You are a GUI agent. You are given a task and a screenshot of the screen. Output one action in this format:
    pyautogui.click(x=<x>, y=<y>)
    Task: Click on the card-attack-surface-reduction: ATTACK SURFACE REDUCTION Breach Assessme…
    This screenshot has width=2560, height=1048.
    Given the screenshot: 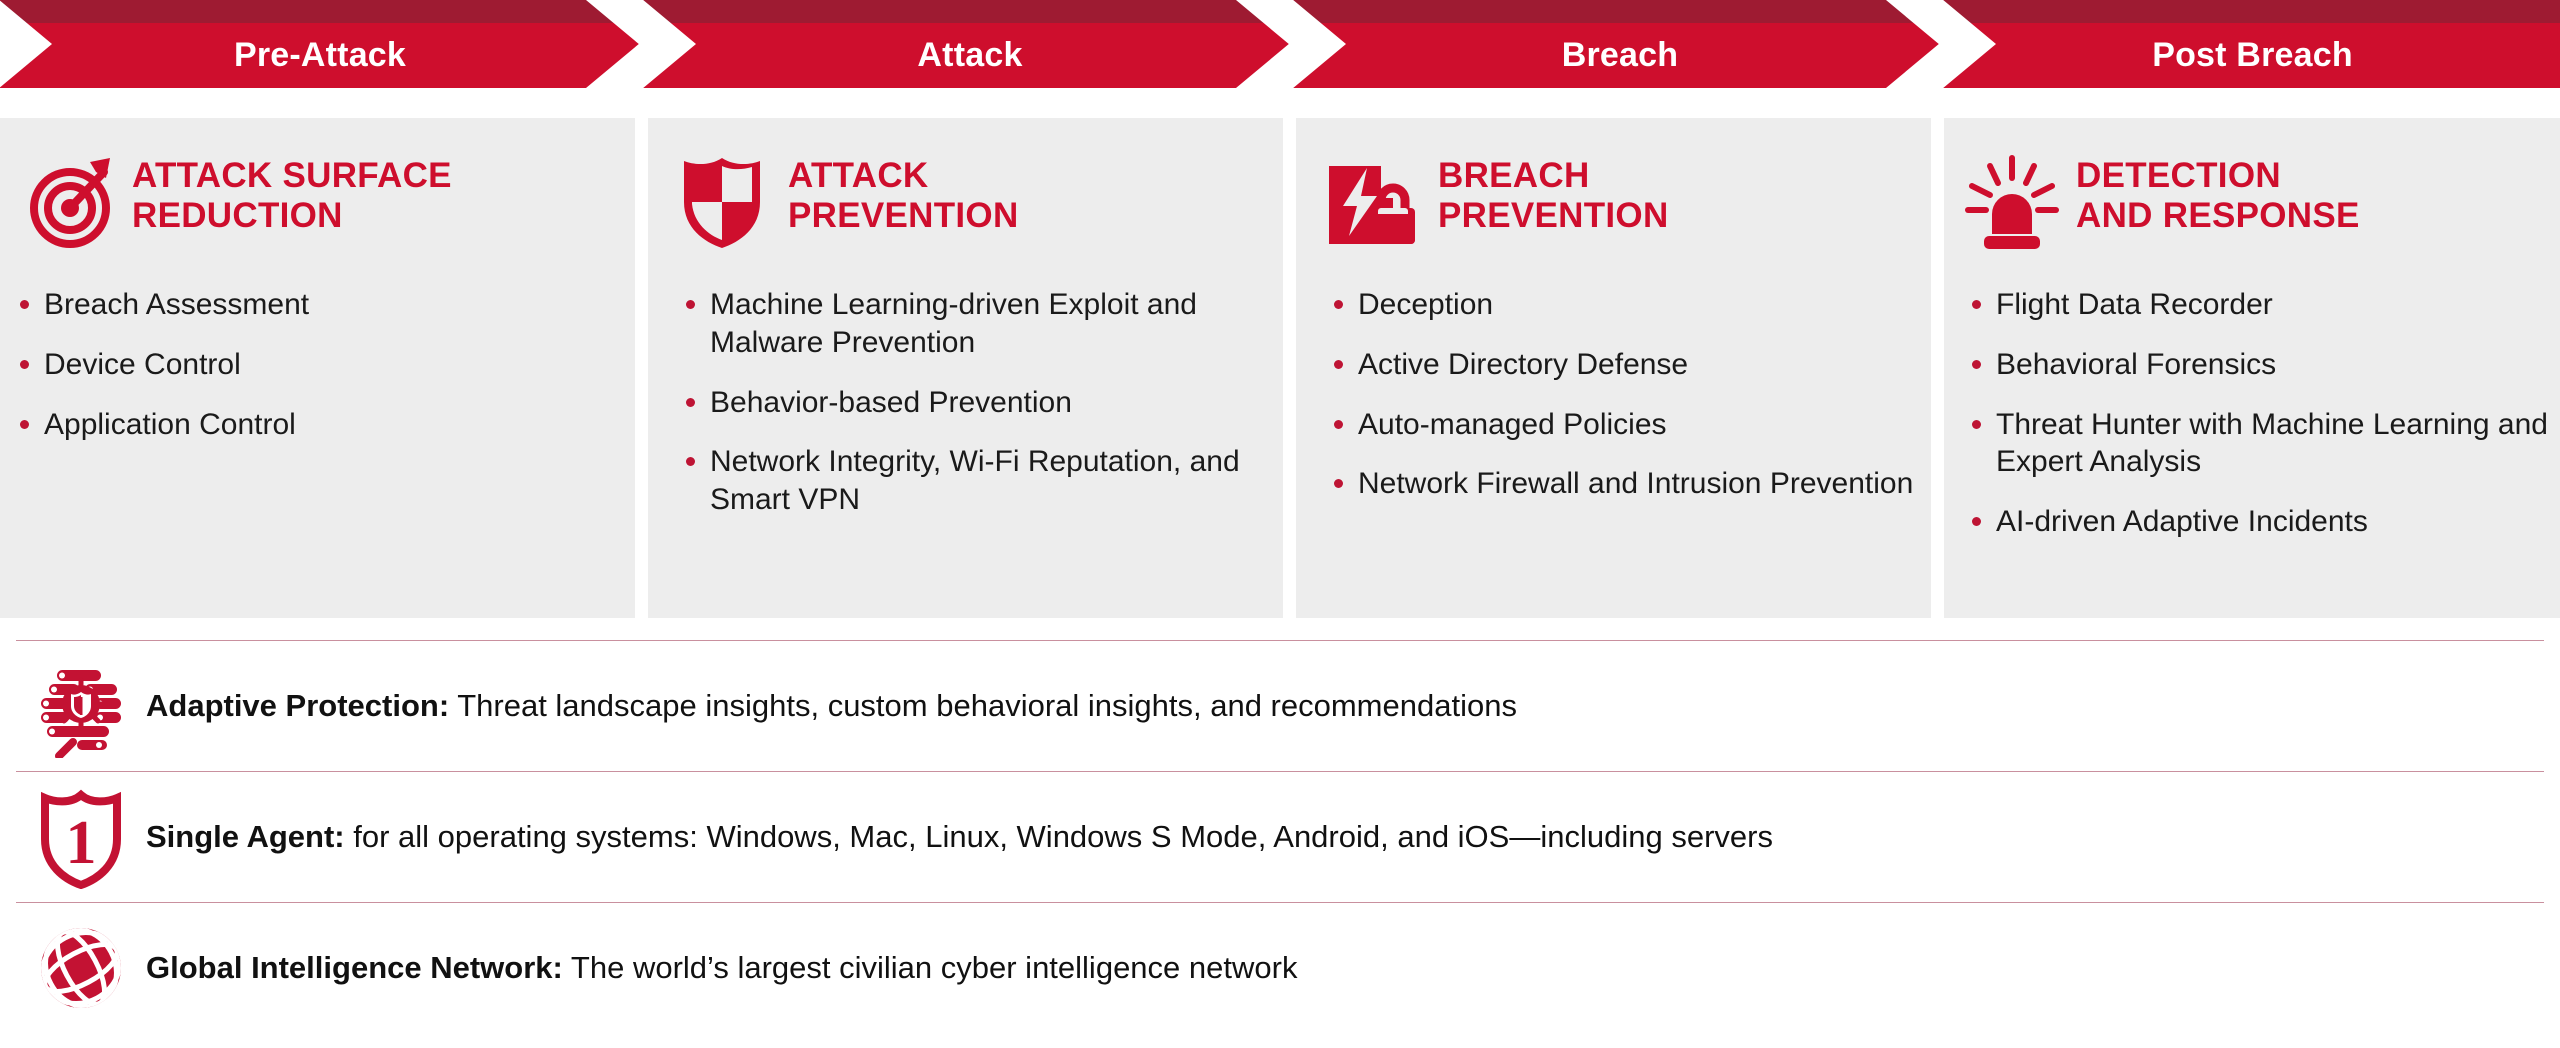 What is the action you would take?
    pyautogui.click(x=317, y=368)
    